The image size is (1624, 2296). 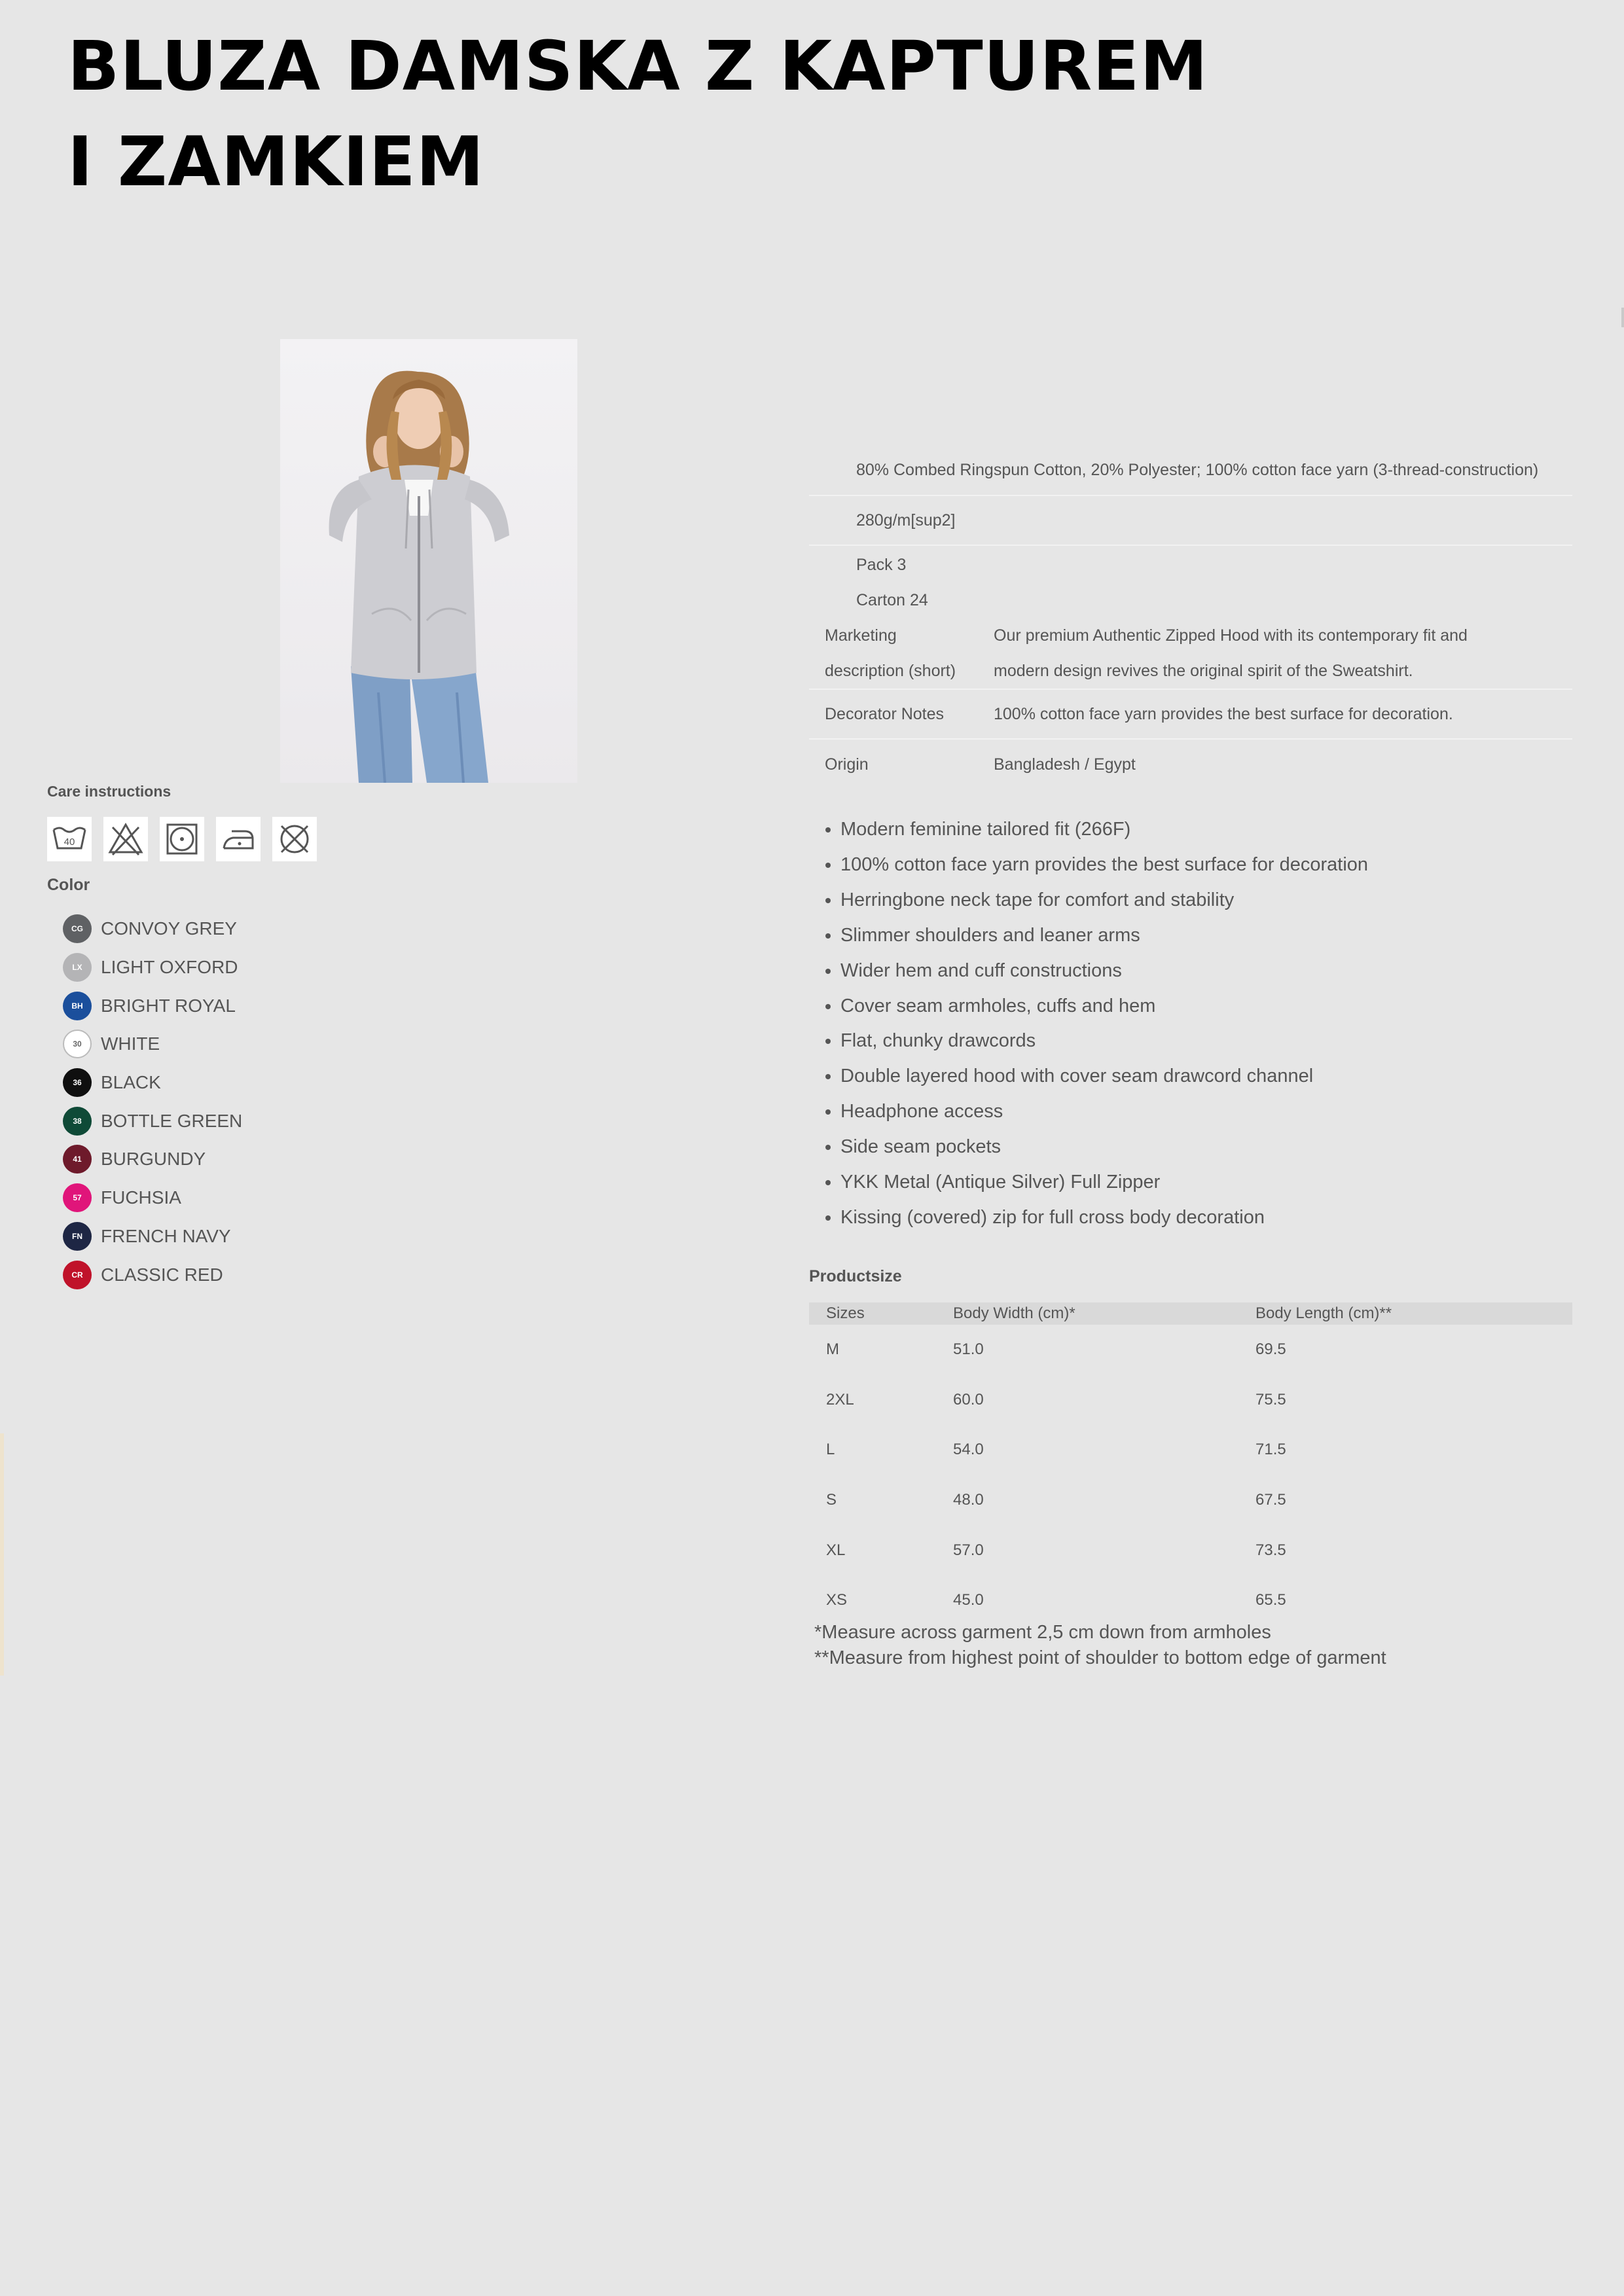 What do you see at coordinates (77, 1236) in the screenshot?
I see `color-swatch: FN` at bounding box center [77, 1236].